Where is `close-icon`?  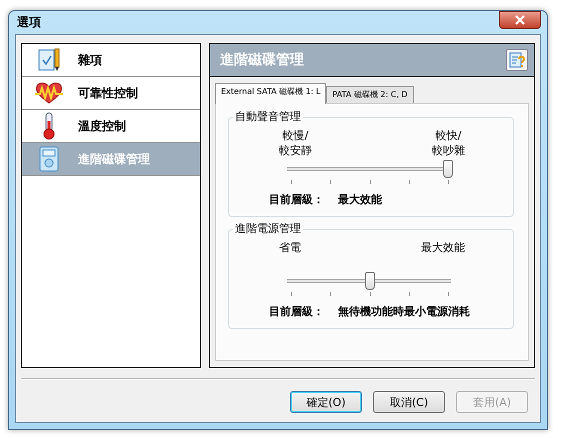
close-icon is located at coordinates (520, 19).